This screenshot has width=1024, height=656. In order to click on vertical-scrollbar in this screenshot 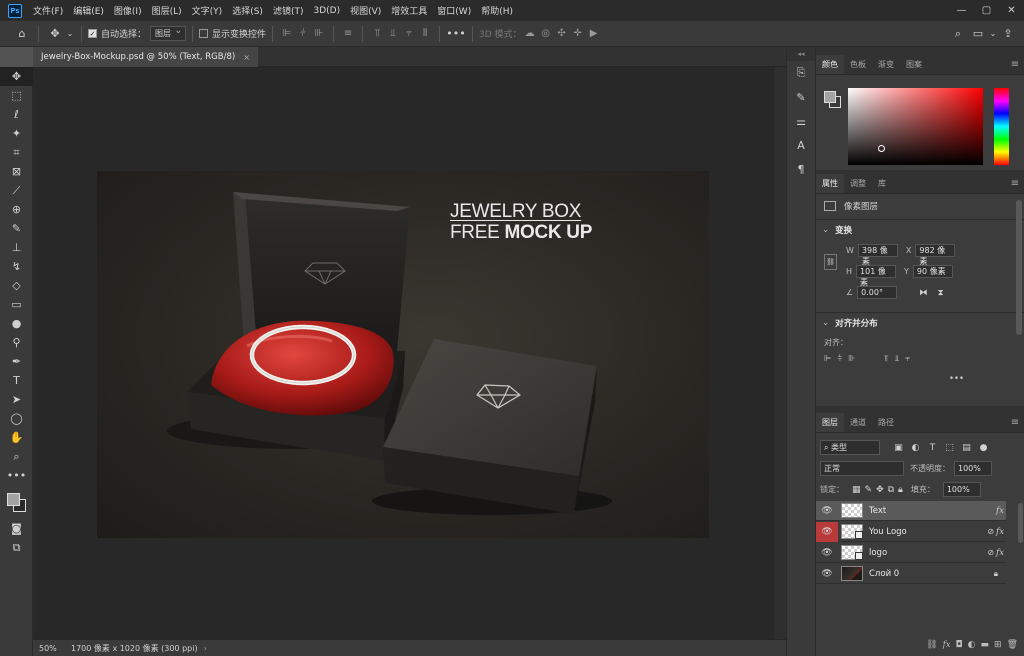, I will do `click(779, 353)`.